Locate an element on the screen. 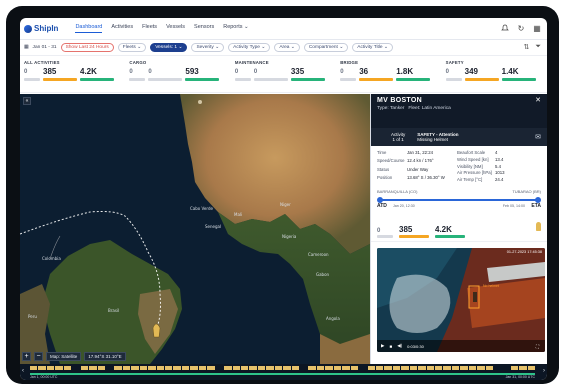 The image size is (565, 388). nav-fleets: Fleets is located at coordinates (149, 28).